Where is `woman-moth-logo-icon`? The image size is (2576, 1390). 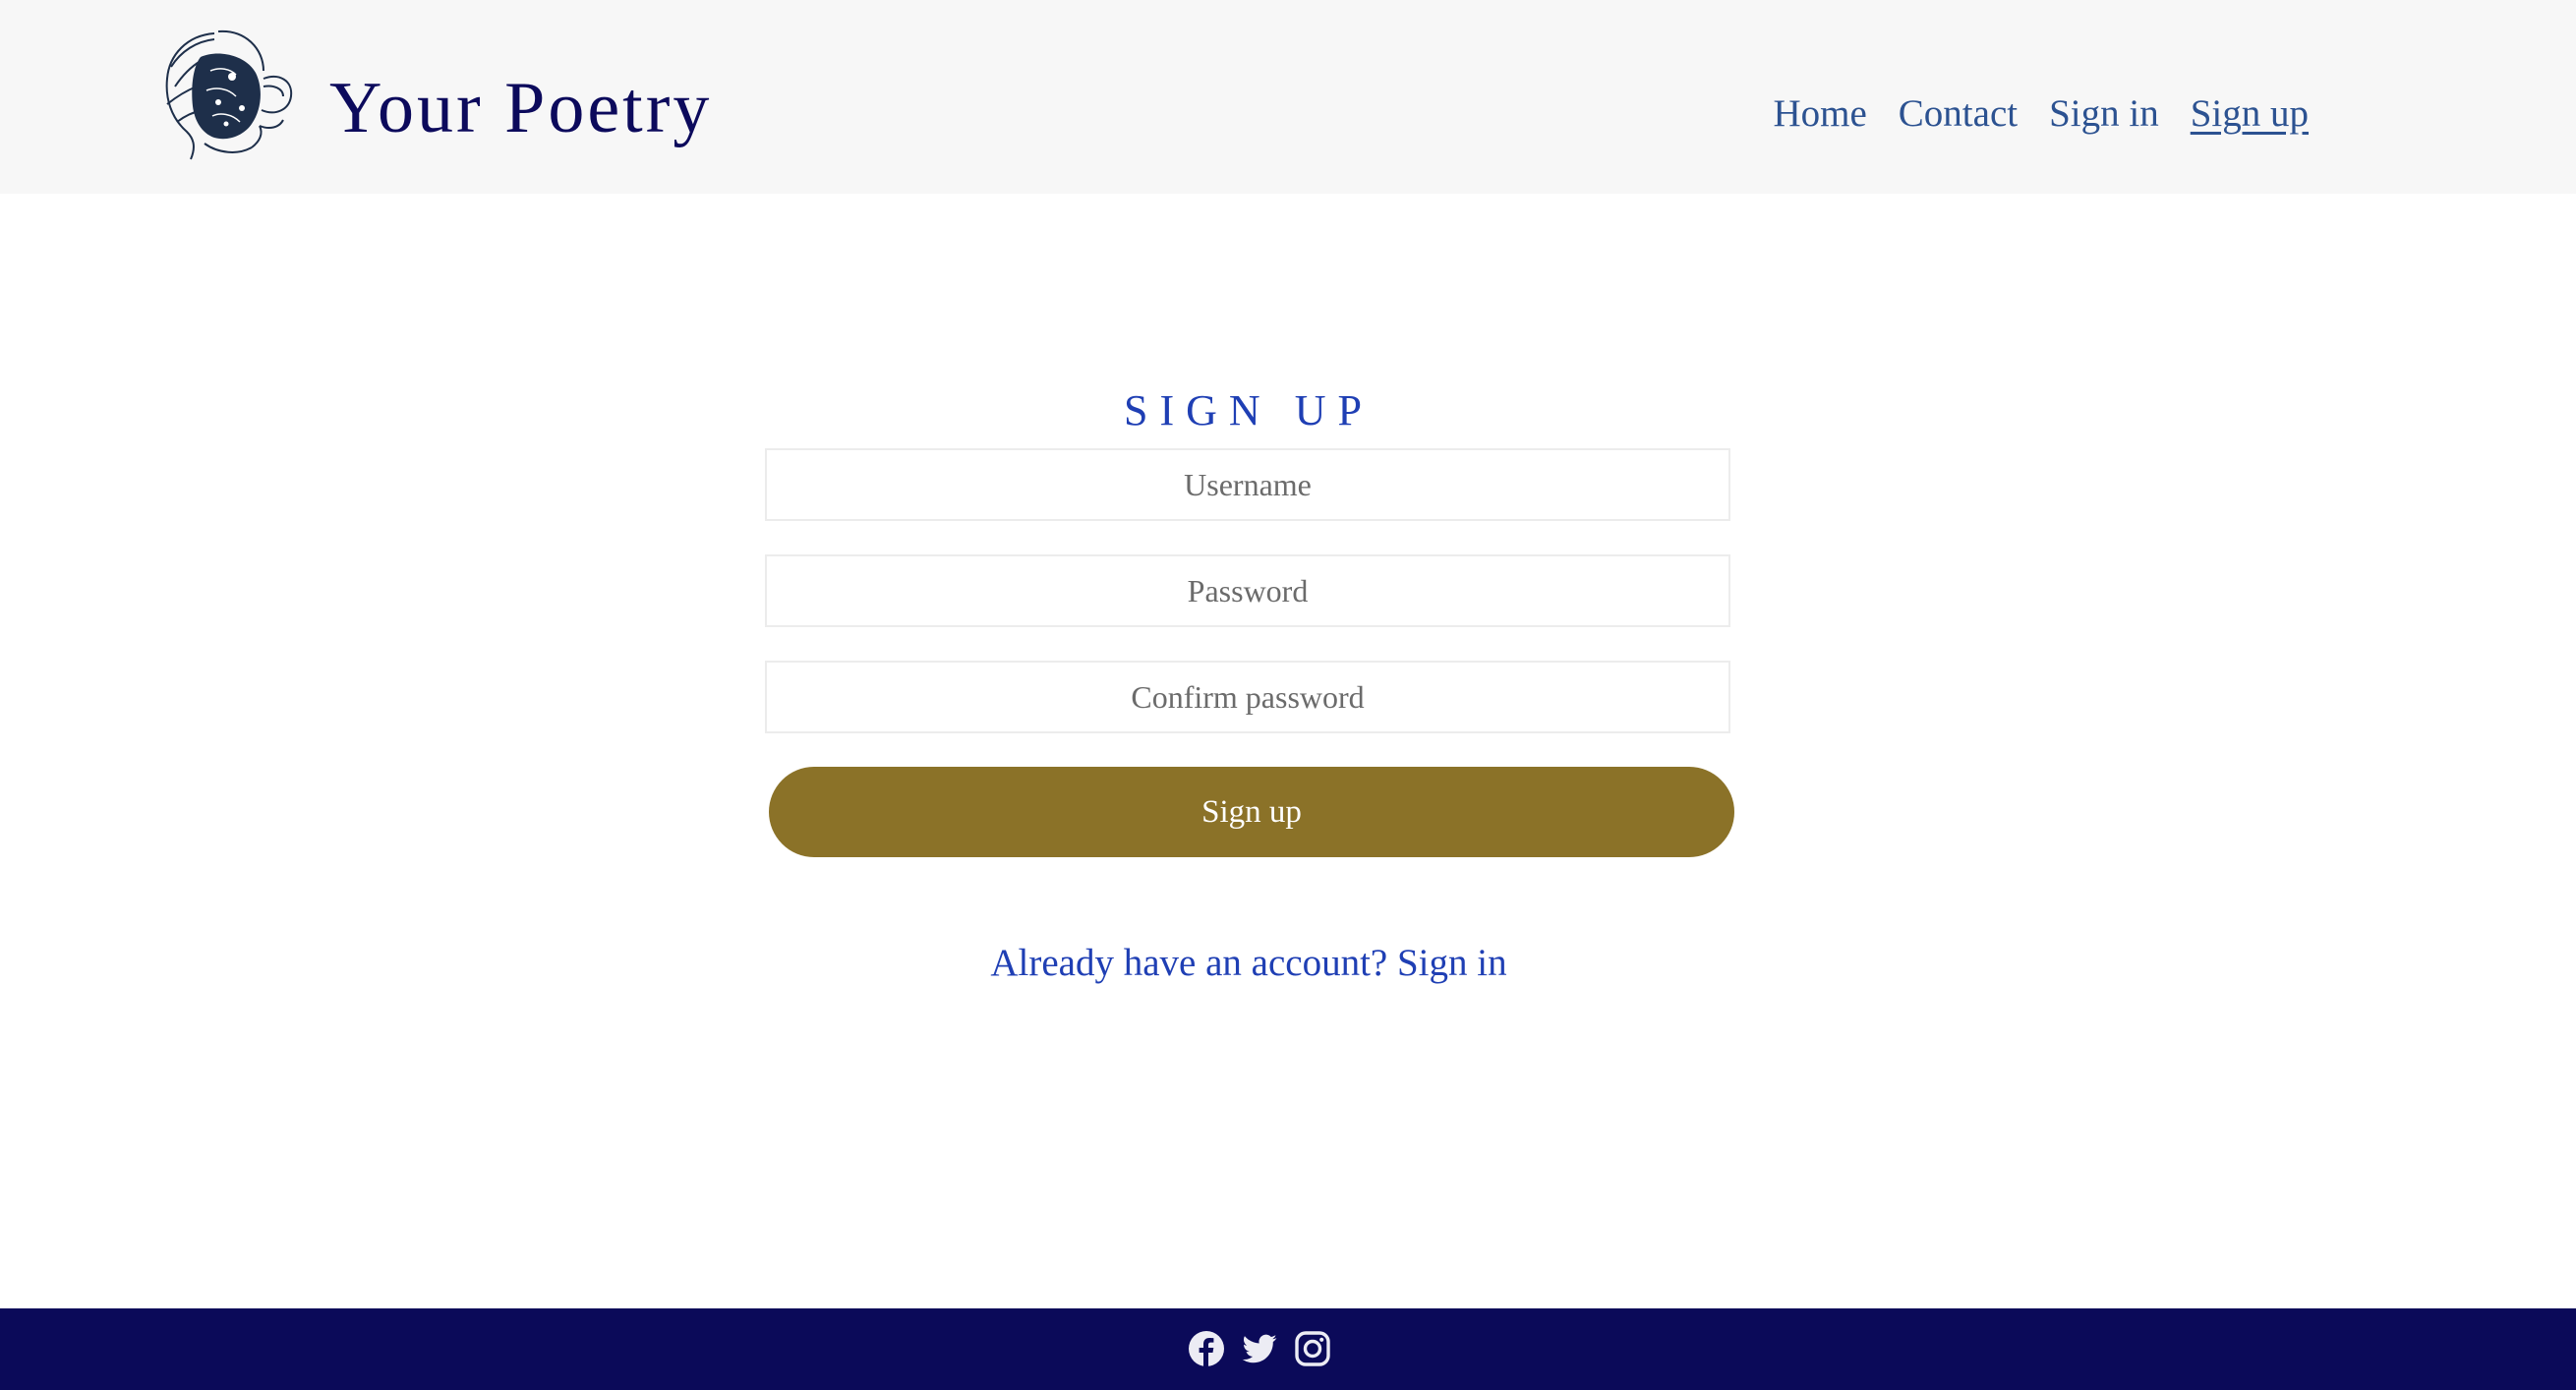
woman-moth-logo-icon is located at coordinates (229, 94).